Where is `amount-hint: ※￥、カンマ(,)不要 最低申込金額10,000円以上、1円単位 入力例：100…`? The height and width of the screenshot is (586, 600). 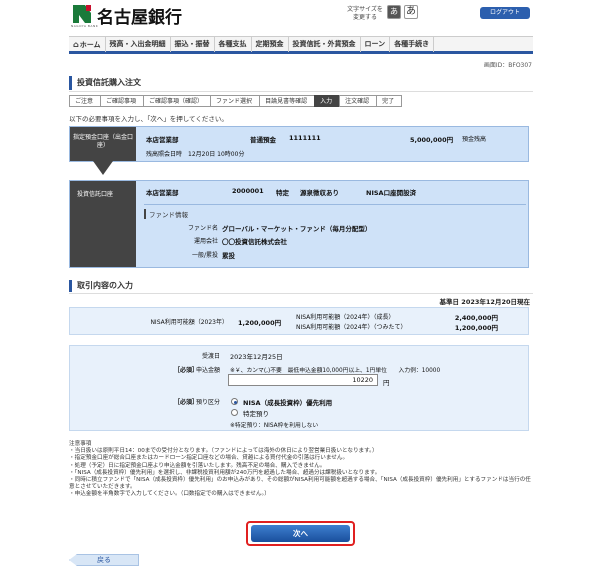
amount-hint: ※￥、カンマ(,)不要 最低申込金額10,000円以上、1円単位 入力例：100… is located at coordinates (335, 371).